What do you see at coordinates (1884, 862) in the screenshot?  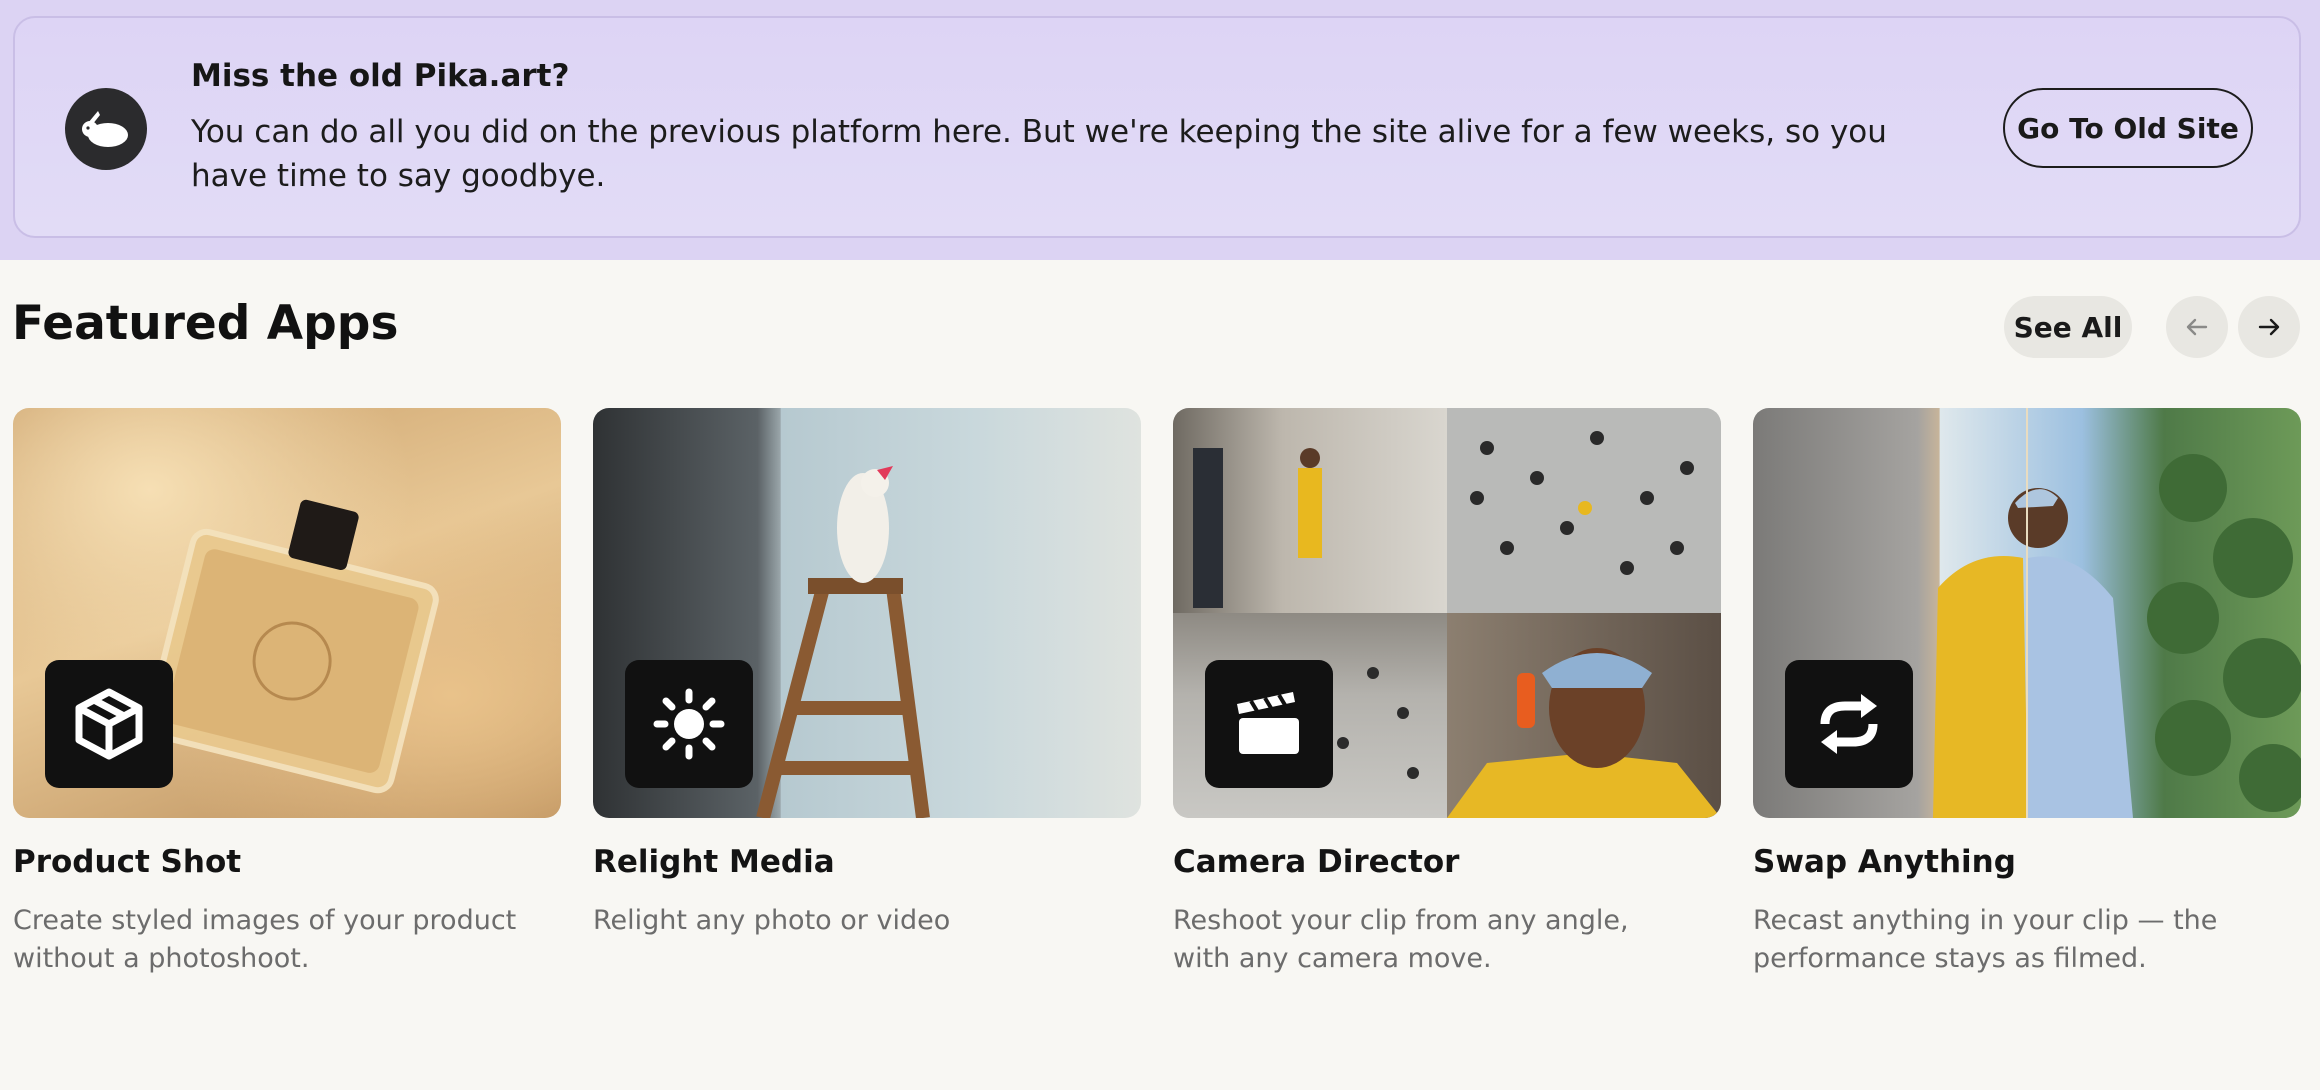 I see `app-title: Swap Anything` at bounding box center [1884, 862].